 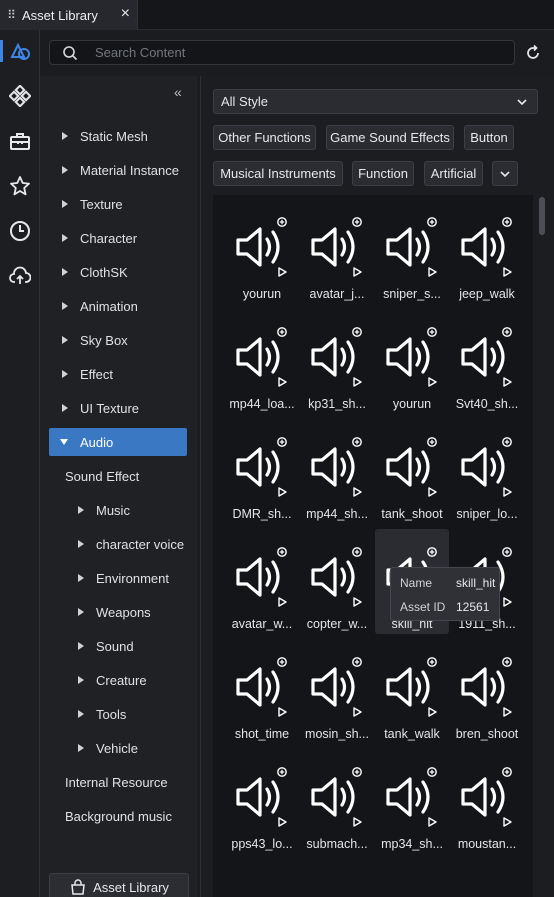 I want to click on tree-item: Music, so click(x=104, y=510).